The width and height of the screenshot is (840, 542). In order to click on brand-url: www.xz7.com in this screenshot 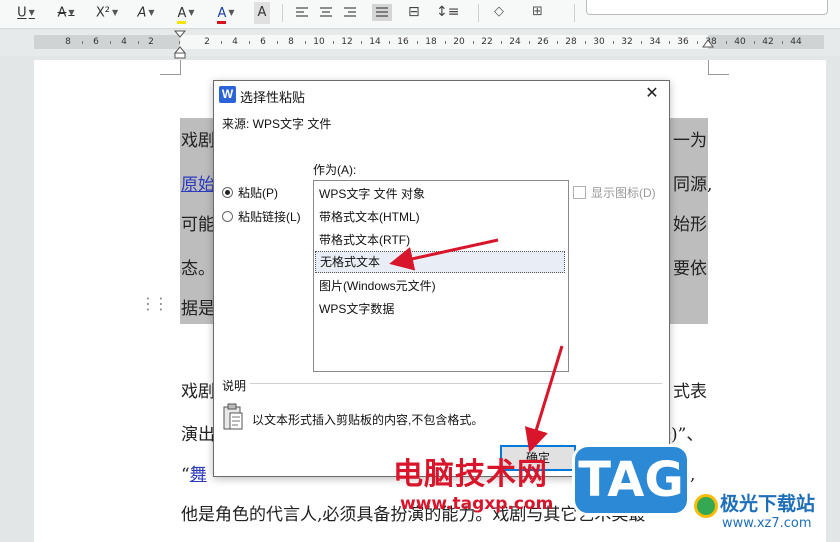, I will do `click(767, 523)`.